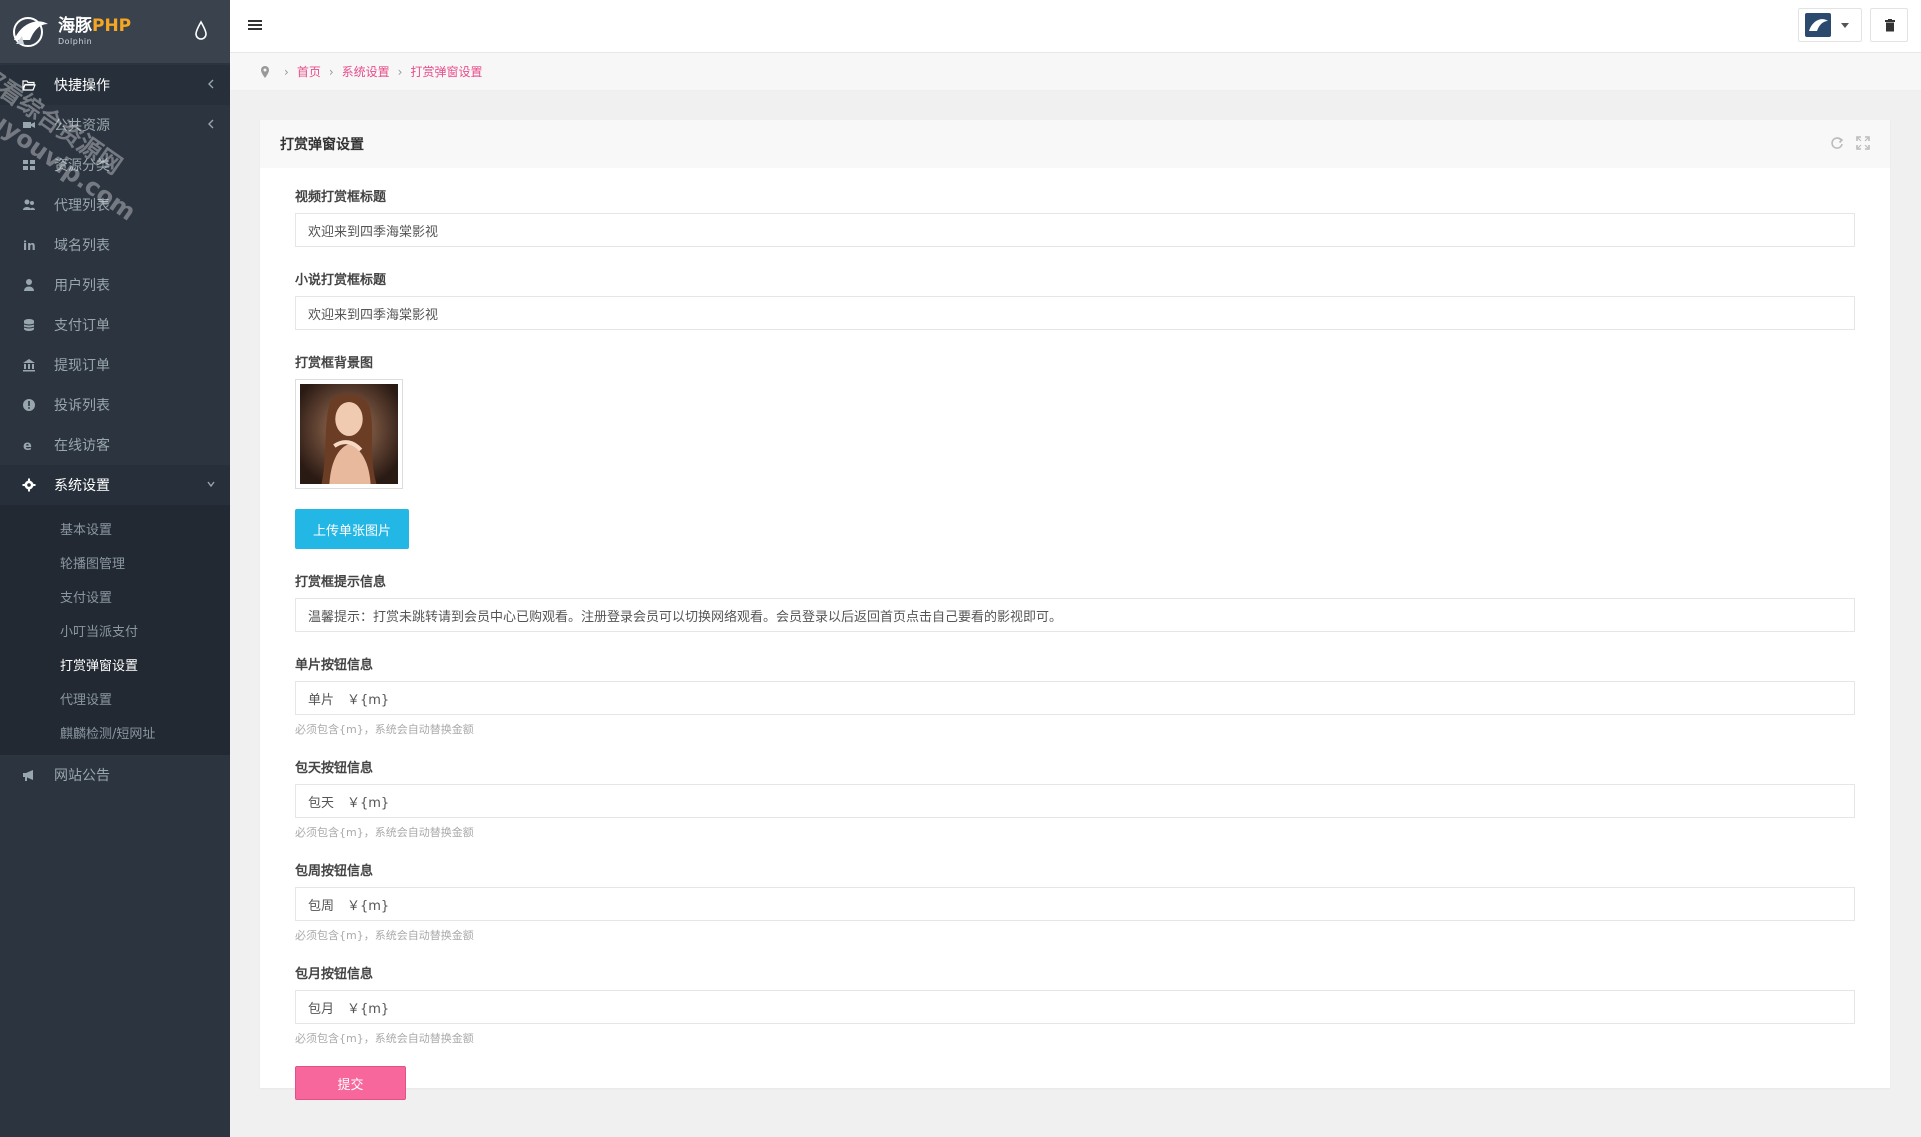  Describe the element at coordinates (1889, 25) in the screenshot. I see `clear-cache-button` at that location.